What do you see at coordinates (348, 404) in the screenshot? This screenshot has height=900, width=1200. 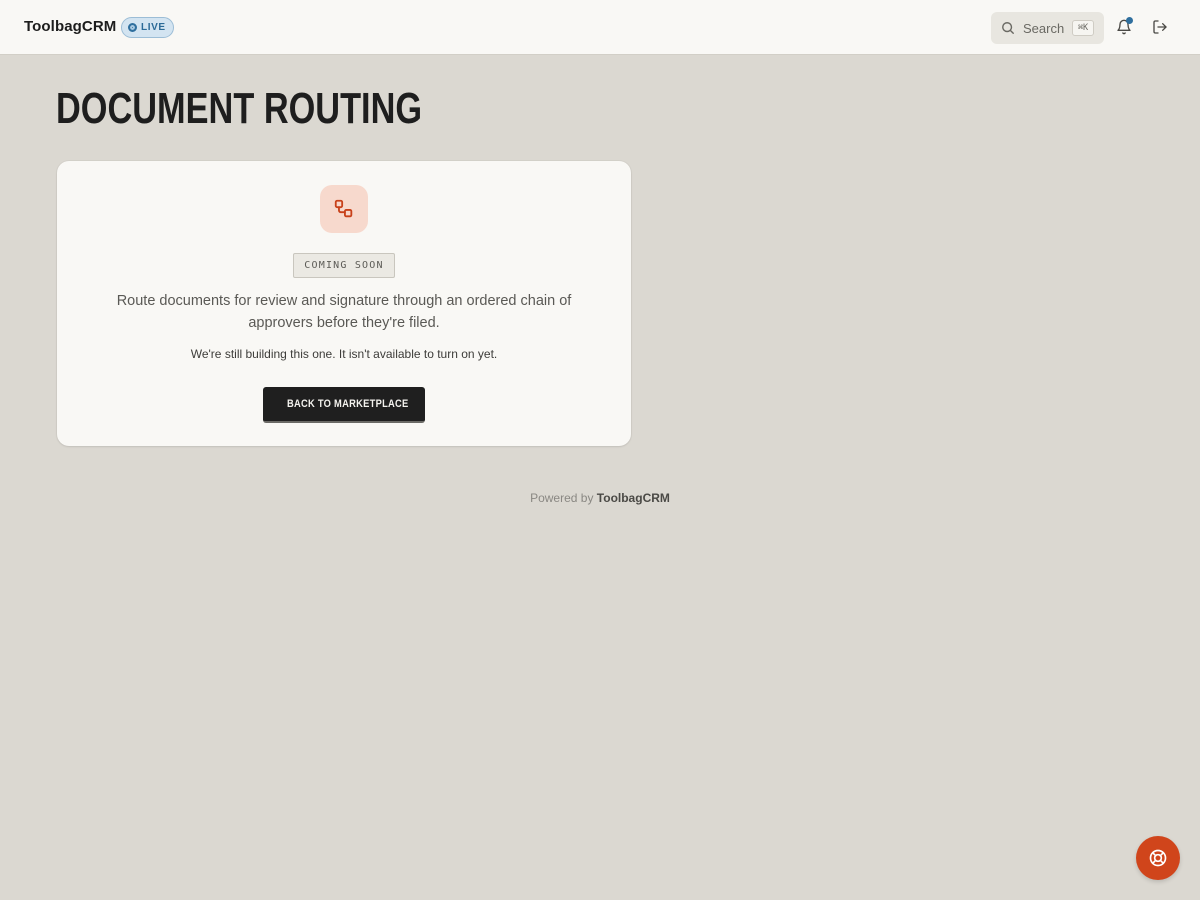 I see `back-button-label: BACK TO MARKETPLACE` at bounding box center [348, 404].